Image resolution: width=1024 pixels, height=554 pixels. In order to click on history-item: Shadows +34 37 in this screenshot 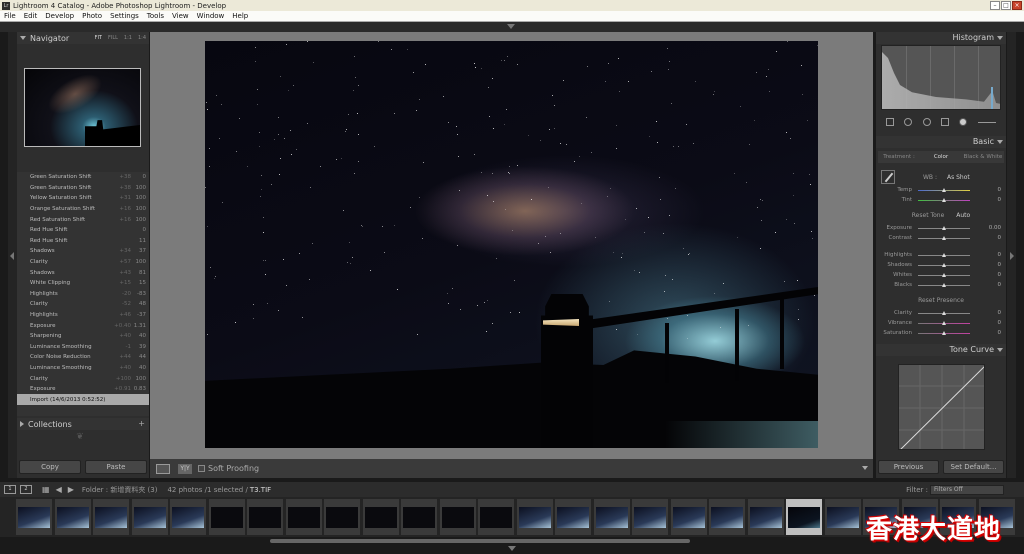, I will do `click(83, 251)`.